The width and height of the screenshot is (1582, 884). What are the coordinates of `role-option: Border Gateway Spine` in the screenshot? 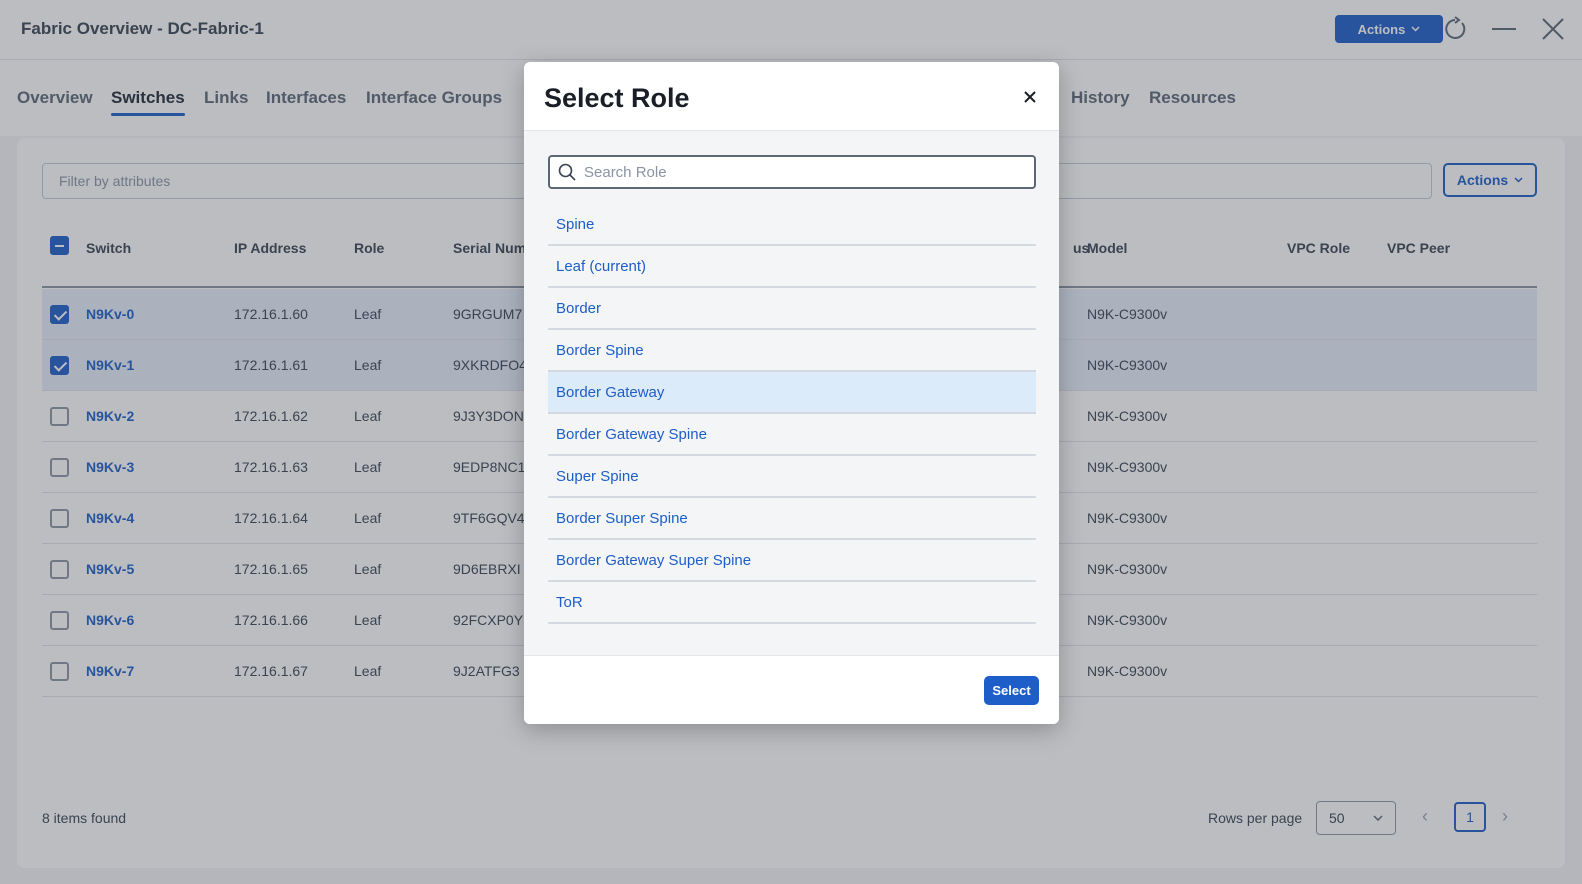 It's located at (792, 435).